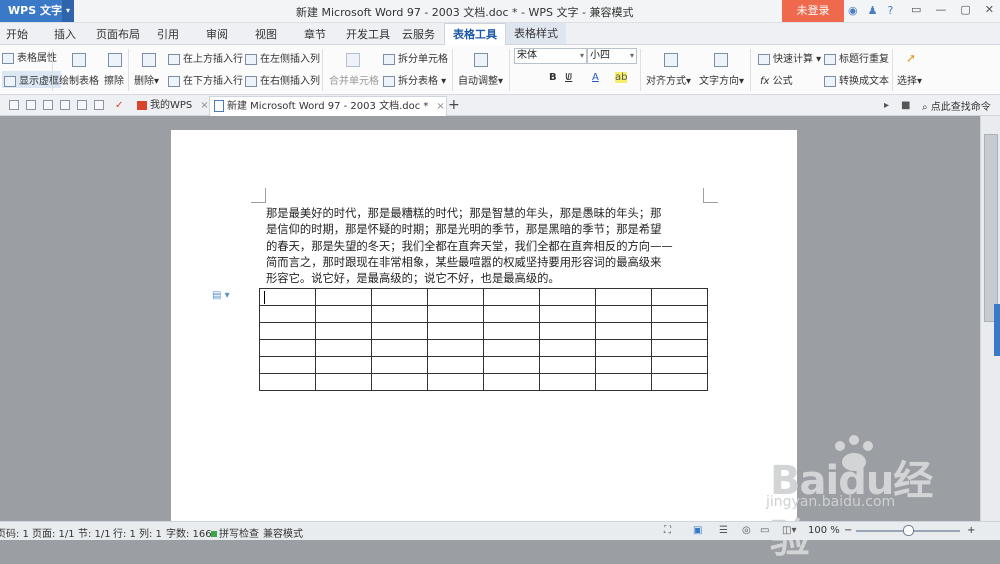 This screenshot has width=1000, height=564. Describe the element at coordinates (697, 530) in the screenshot. I see `view-page-icon: ▣` at that location.